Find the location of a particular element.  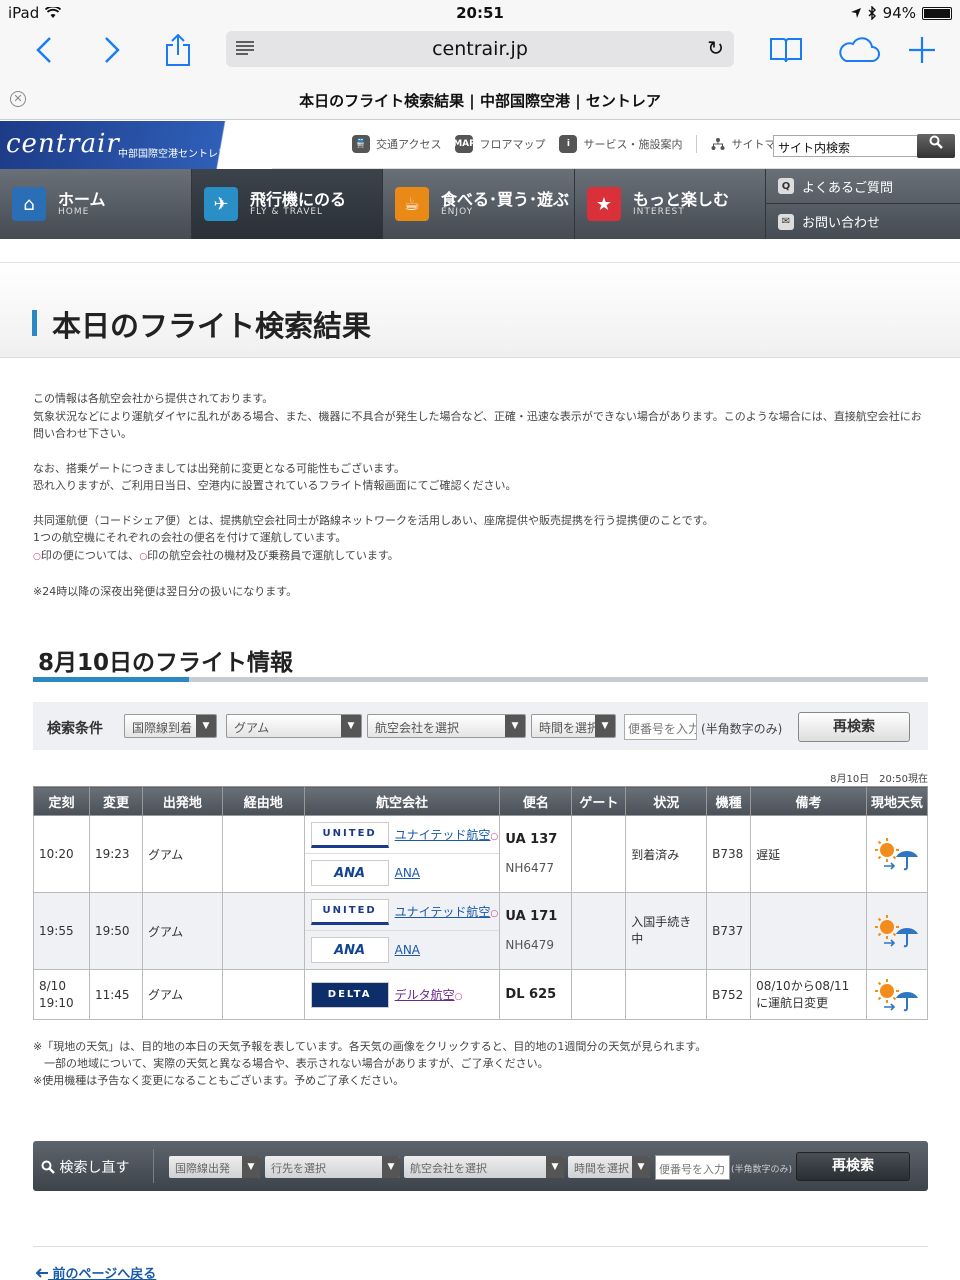

status-bar: iPad 20:51 94% is located at coordinates (480, 13).